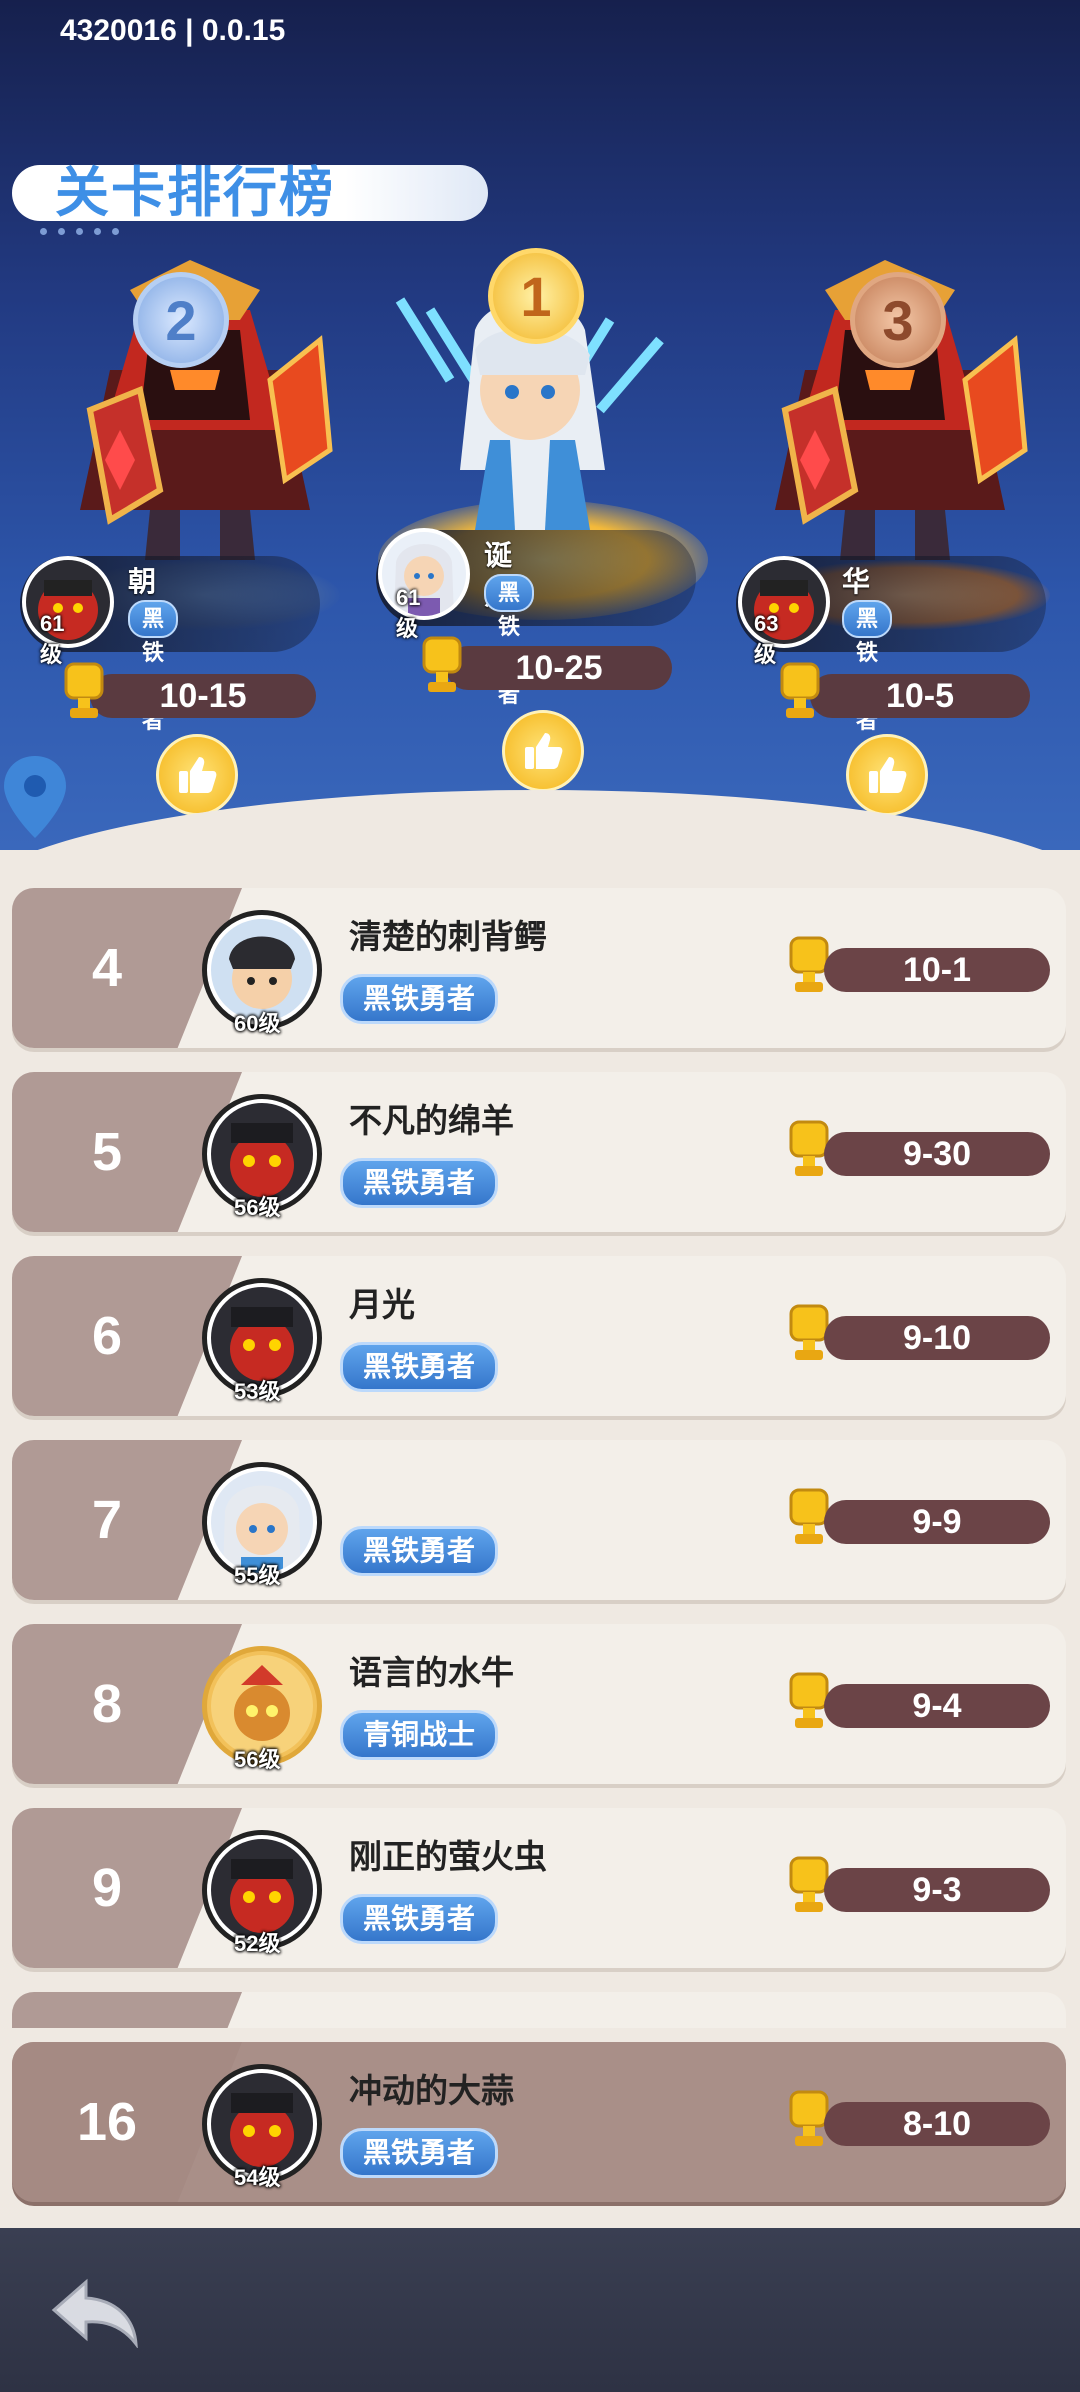 This screenshot has width=1080, height=2392. I want to click on rank-number: 16, so click(107, 2122).